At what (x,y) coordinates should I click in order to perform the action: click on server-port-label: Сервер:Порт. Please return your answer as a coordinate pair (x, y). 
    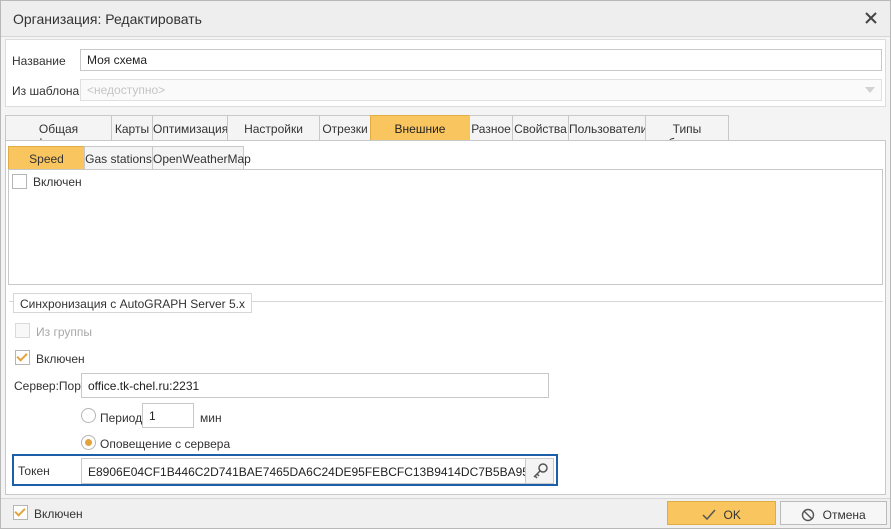
    Looking at the image, I should click on (50, 386).